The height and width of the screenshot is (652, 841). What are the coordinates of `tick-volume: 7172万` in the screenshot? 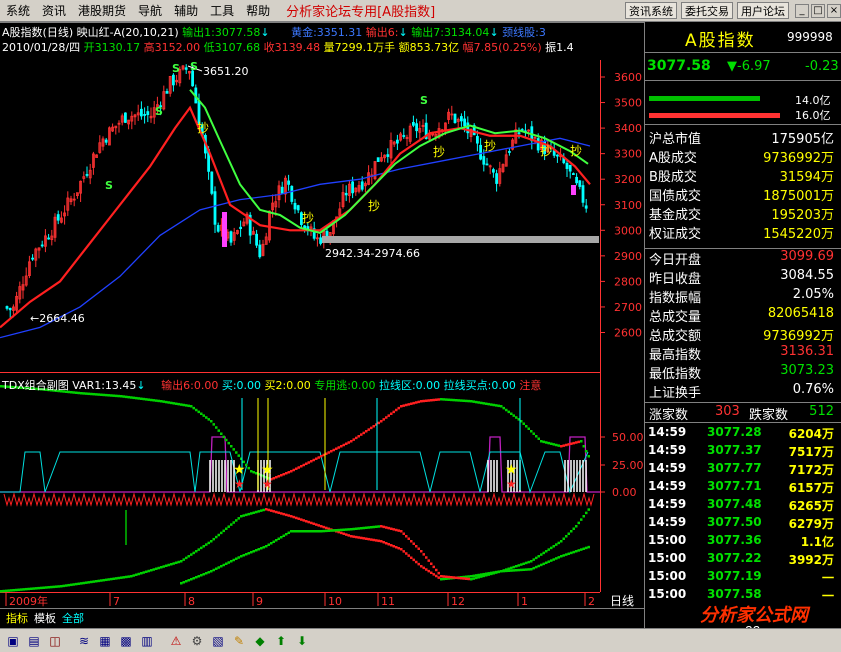 It's located at (811, 470).